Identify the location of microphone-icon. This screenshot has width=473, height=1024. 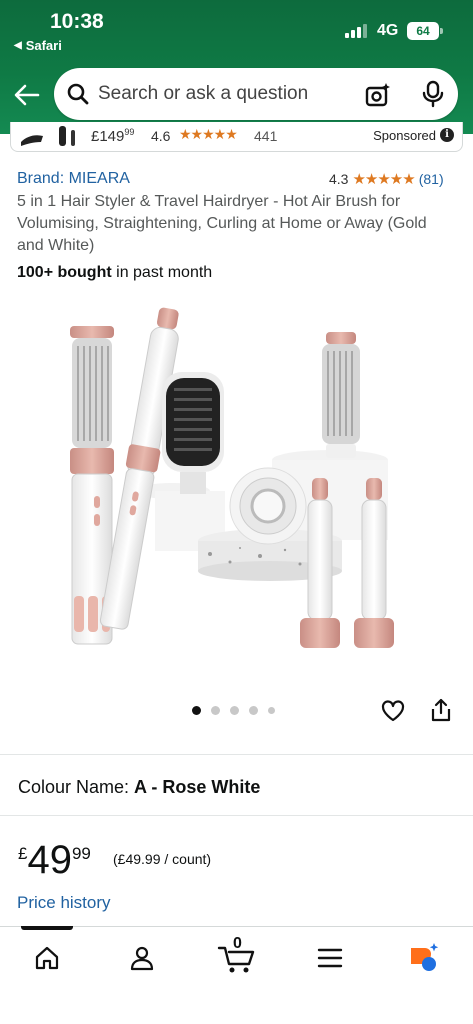
(433, 96).